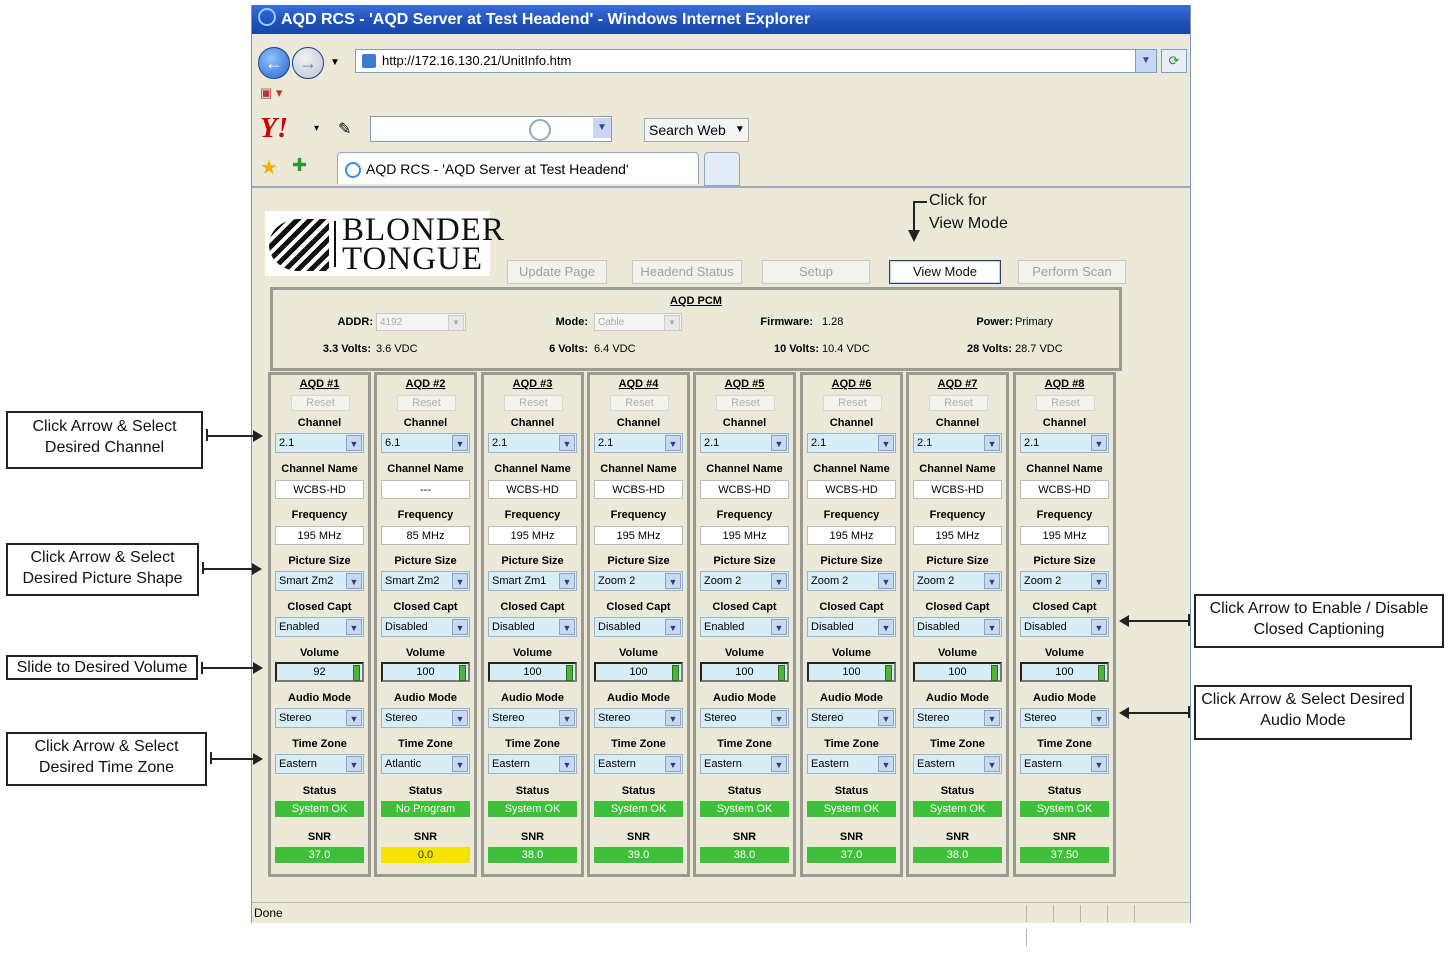 This screenshot has height=953, width=1455. Describe the element at coordinates (945, 272) in the screenshot. I see `view-mode-button: View Mode` at that location.